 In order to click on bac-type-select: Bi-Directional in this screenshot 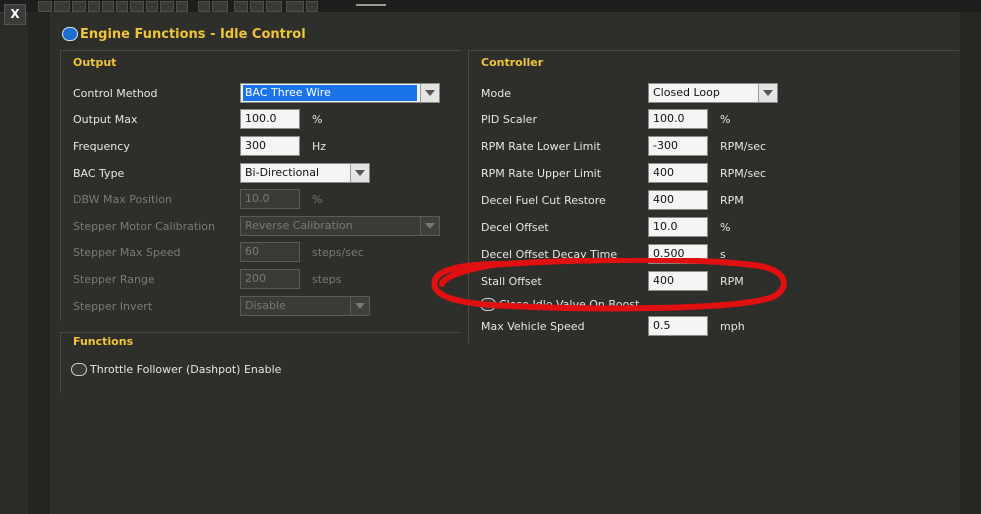, I will do `click(305, 173)`.